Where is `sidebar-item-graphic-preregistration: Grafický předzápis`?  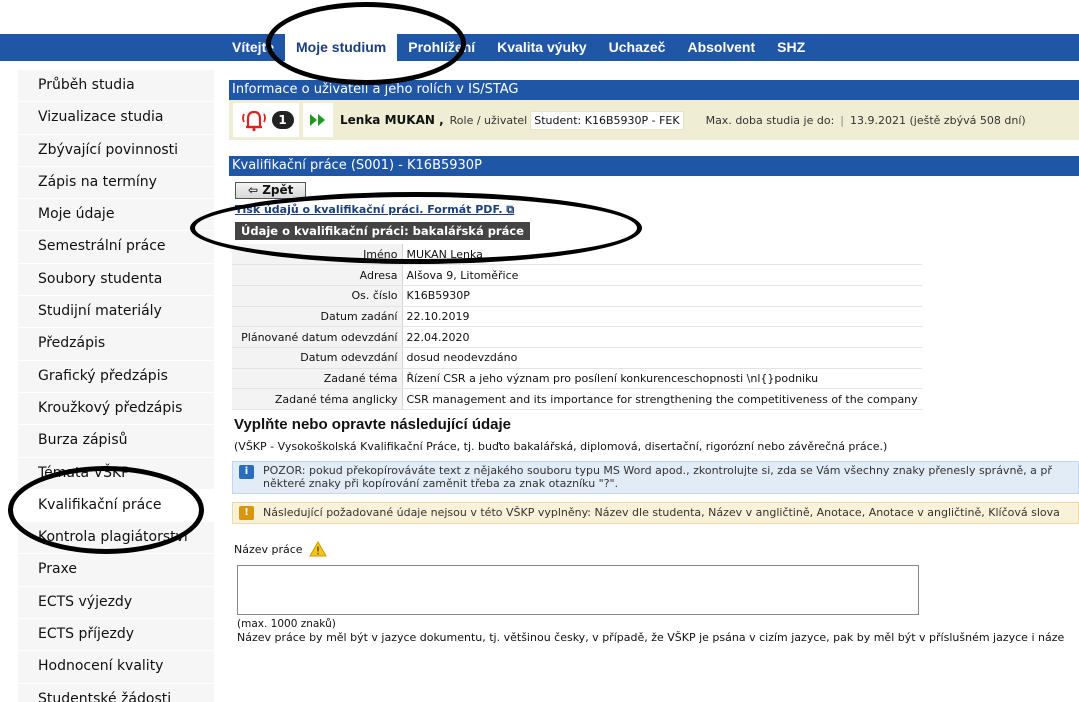
sidebar-item-graphic-preregistration: Grafický předzápis is located at coordinates (116, 376).